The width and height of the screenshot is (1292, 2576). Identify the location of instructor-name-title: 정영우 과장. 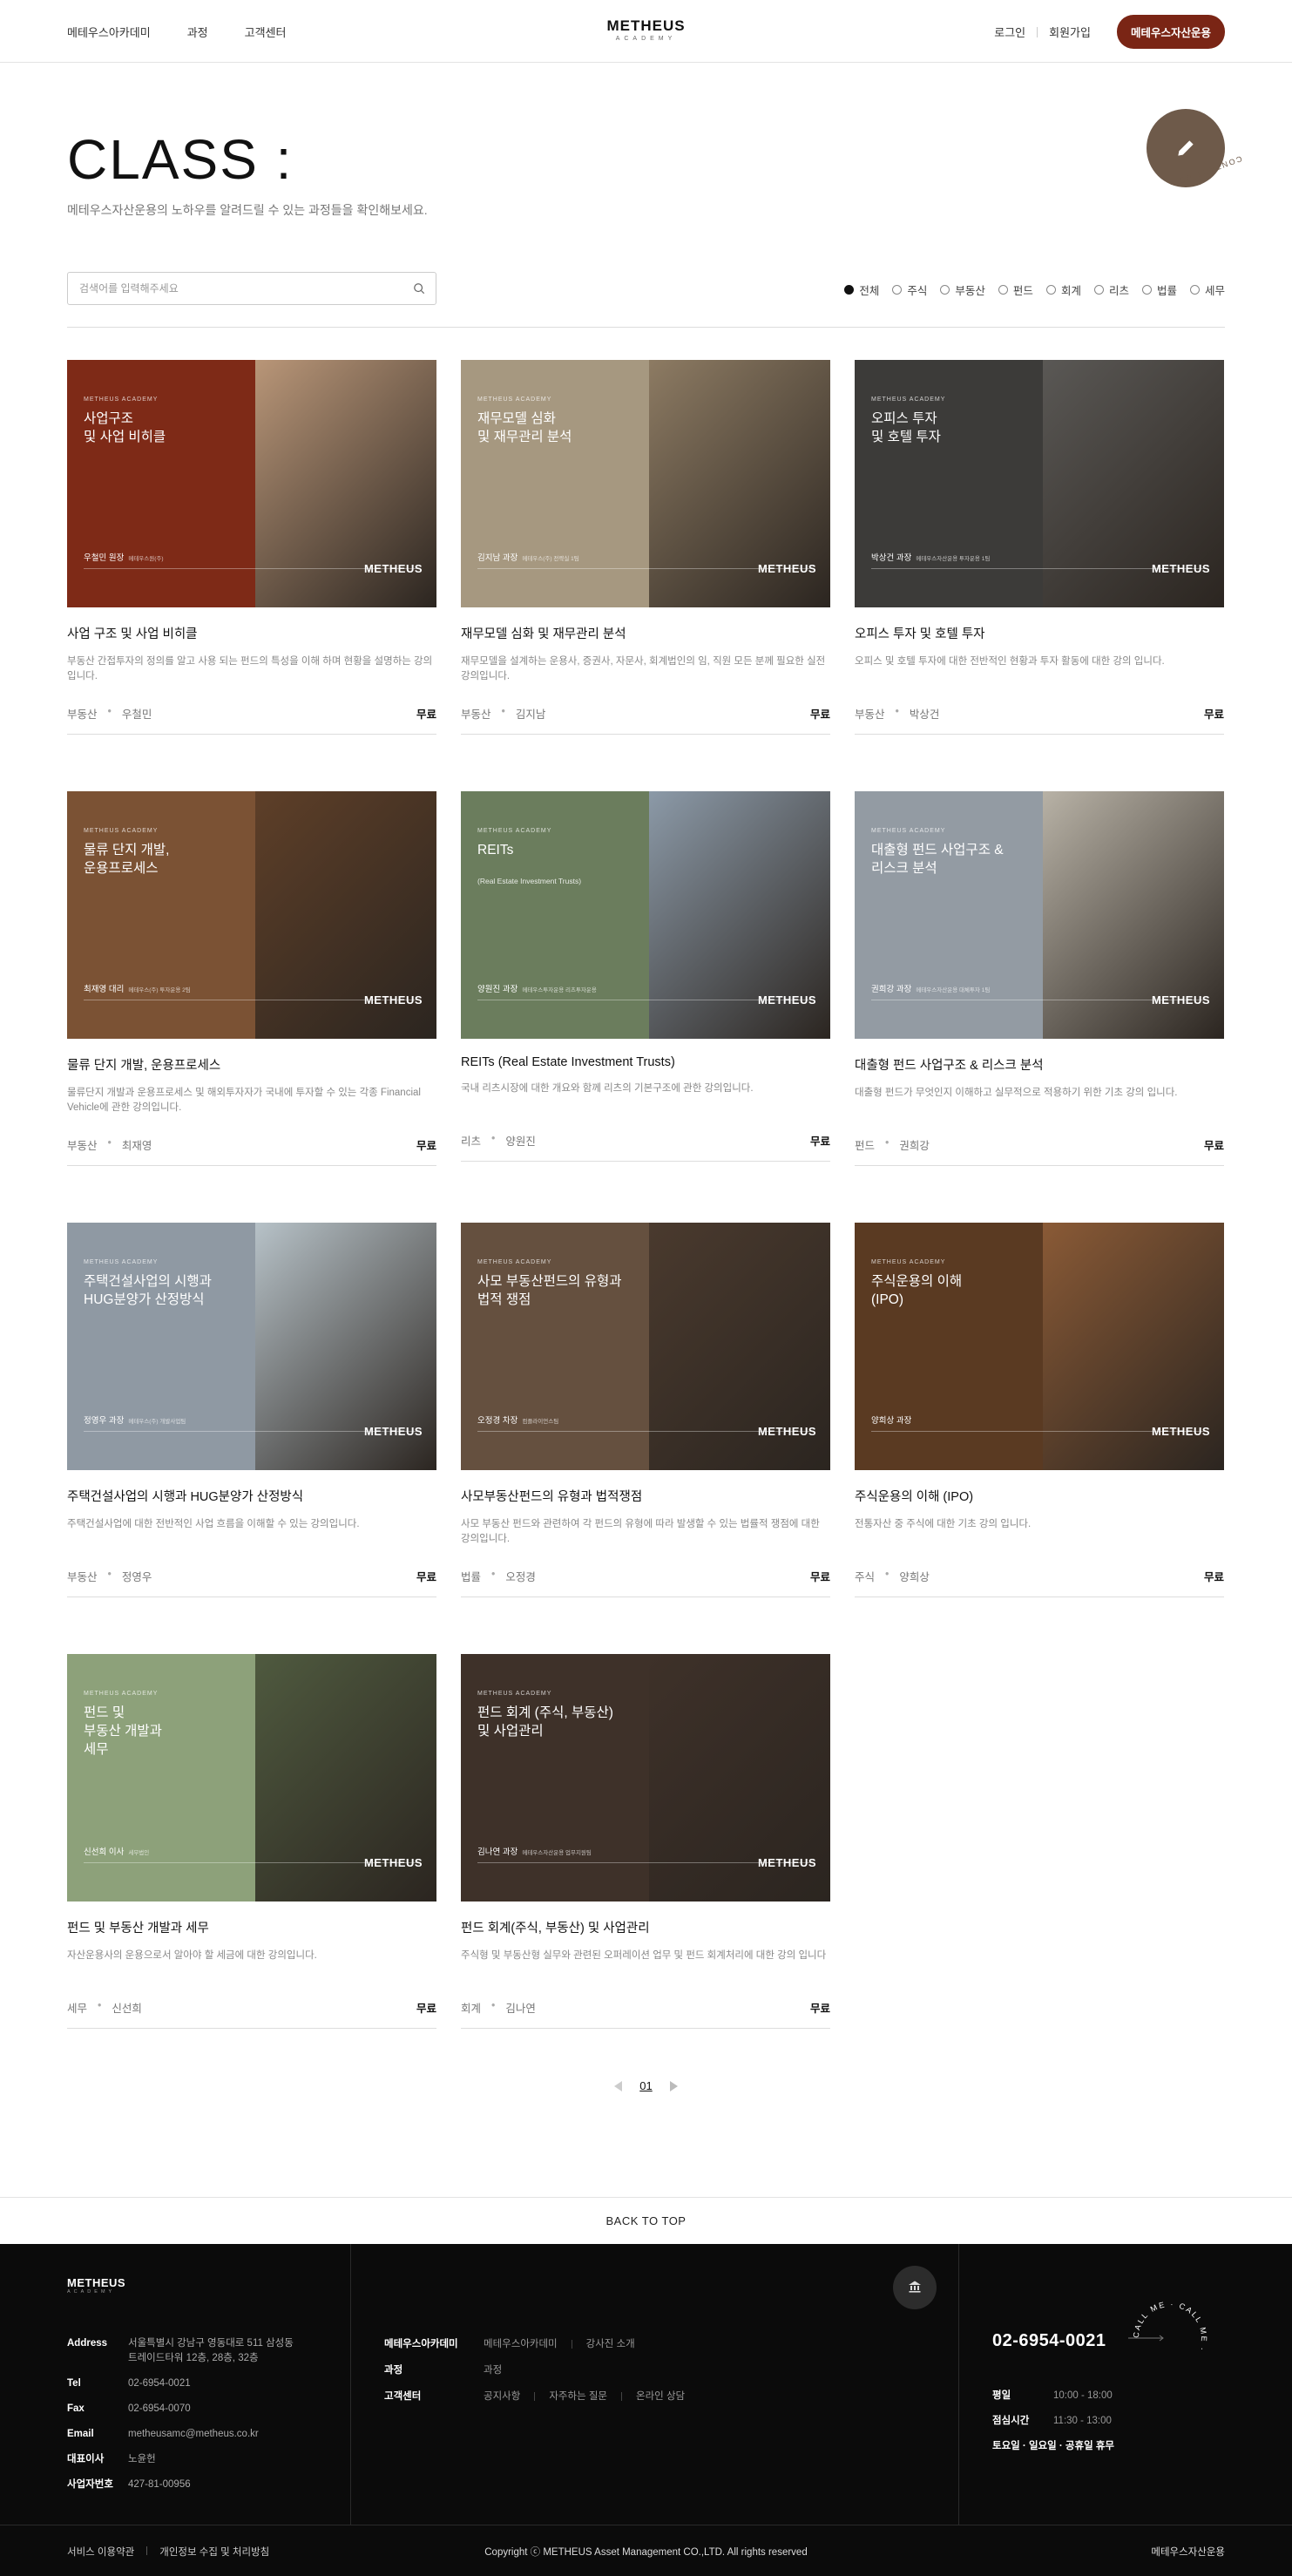
(104, 1421).